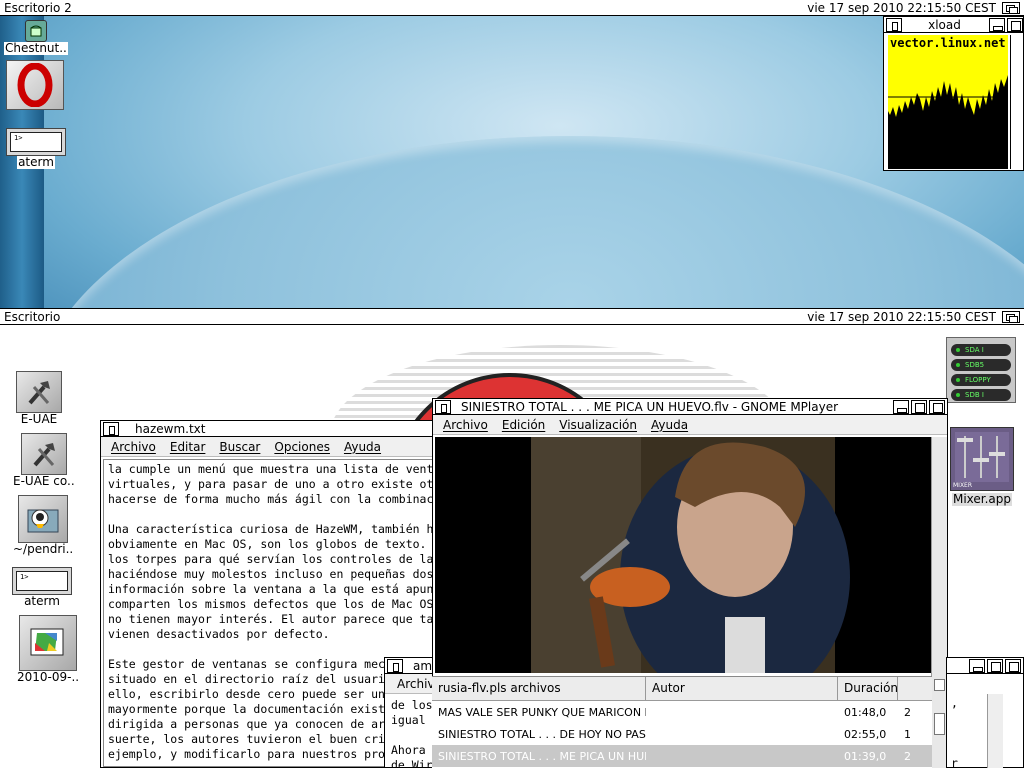  I want to click on desktop-icon-e-uae-config: E-UAE co.., so click(44, 460).